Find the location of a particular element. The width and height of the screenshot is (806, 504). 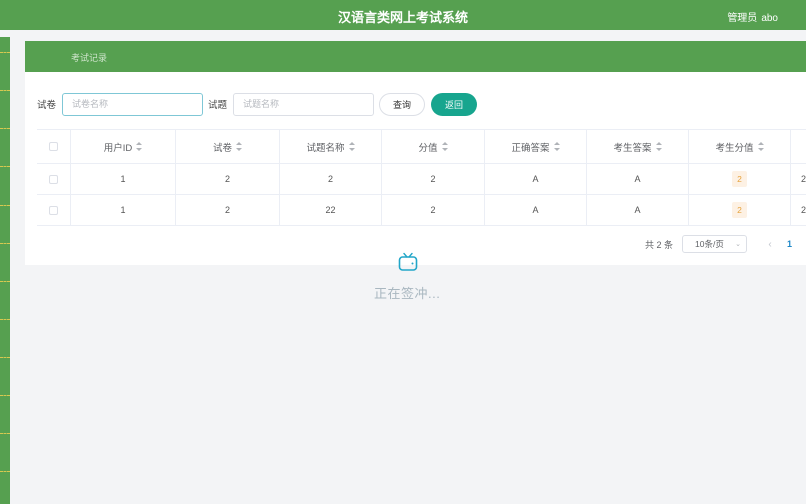

page-number-current: 1 is located at coordinates (789, 244).